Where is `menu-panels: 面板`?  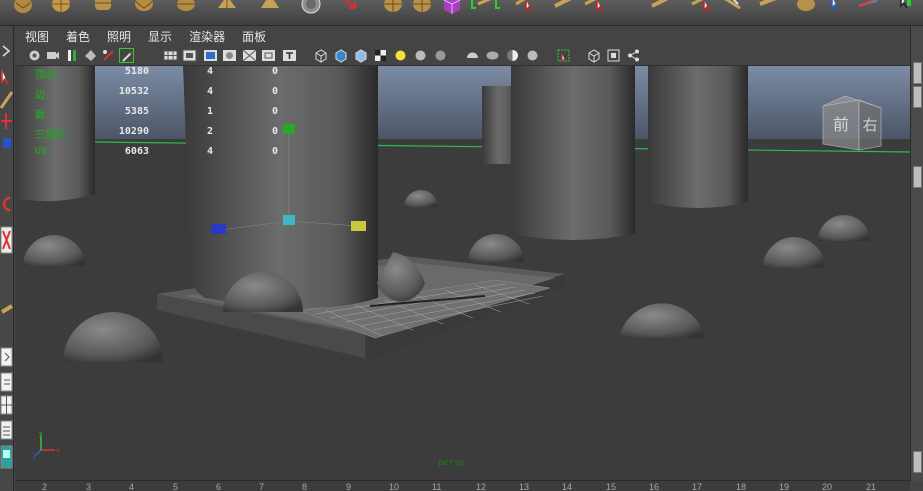 menu-panels: 面板 is located at coordinates (254, 36).